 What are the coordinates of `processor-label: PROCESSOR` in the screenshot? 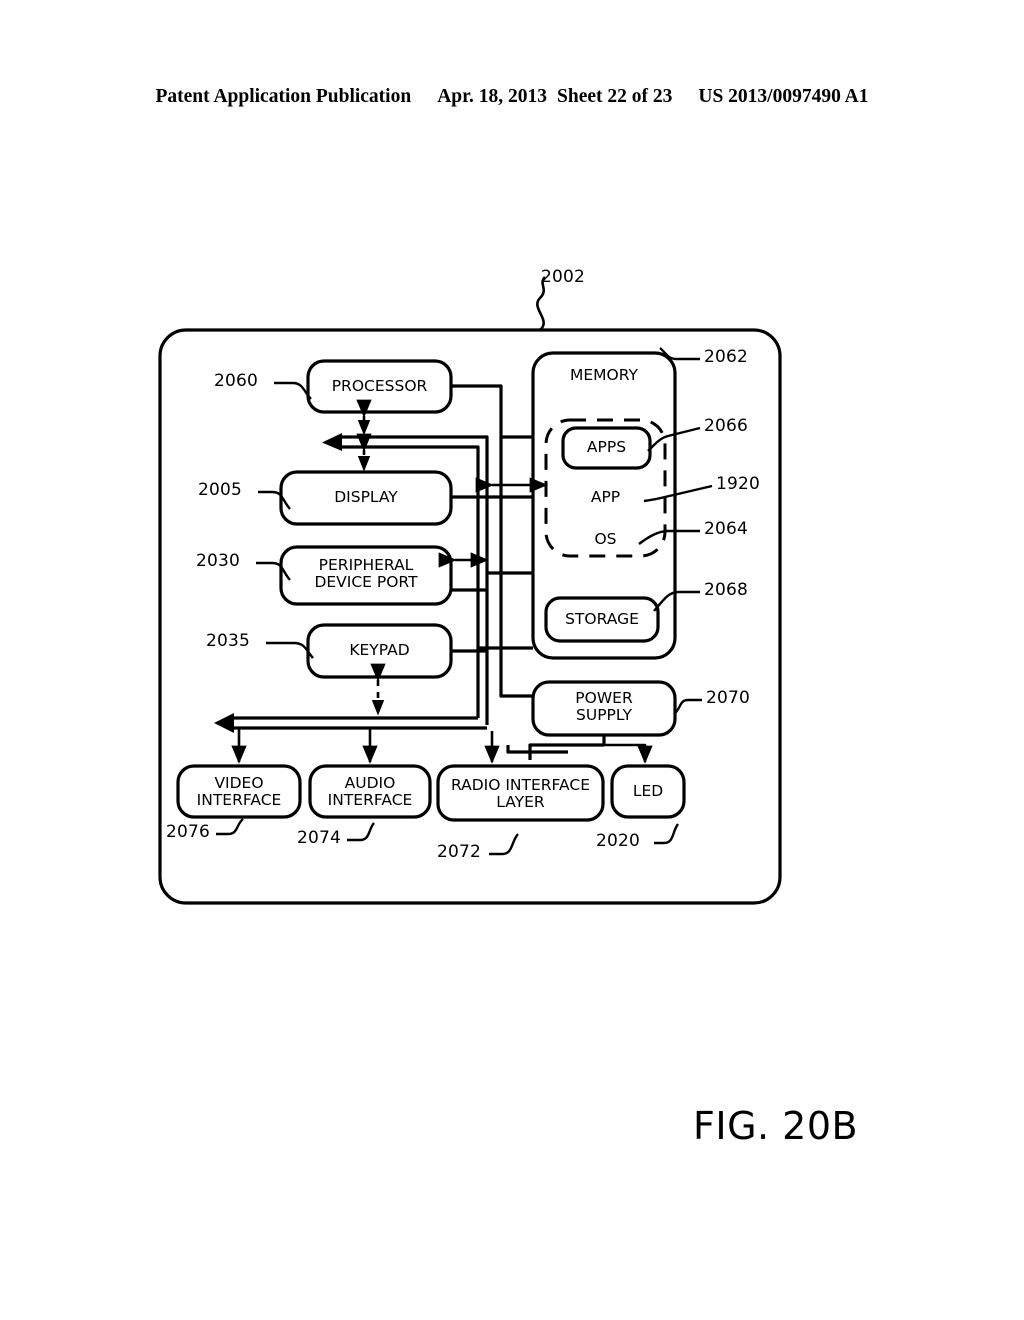 It's located at (379, 386).